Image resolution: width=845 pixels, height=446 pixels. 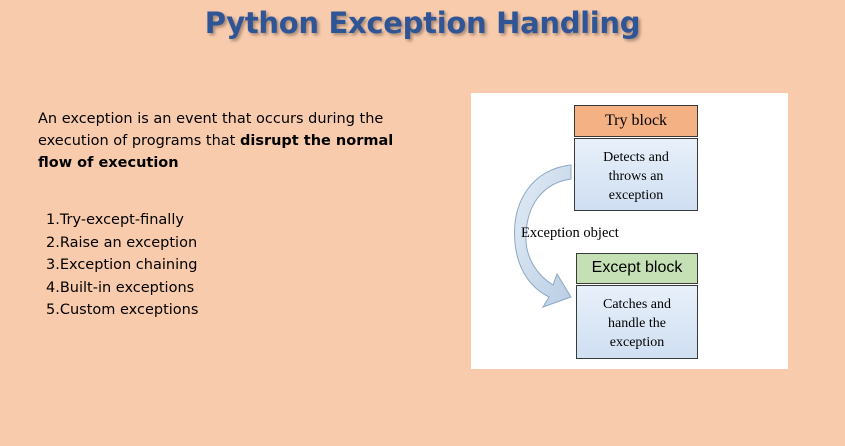 What do you see at coordinates (422, 23) in the screenshot?
I see `page-title: Python Exception Handling` at bounding box center [422, 23].